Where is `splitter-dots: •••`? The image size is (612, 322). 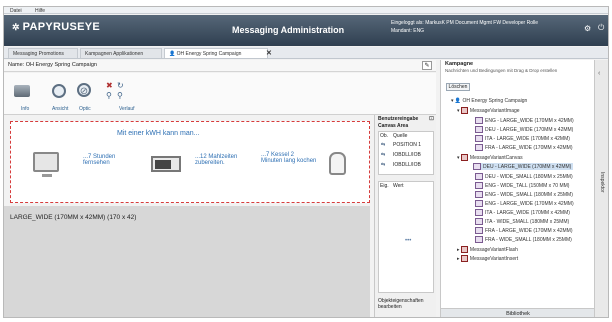 splitter-dots: ••• is located at coordinates (408, 241).